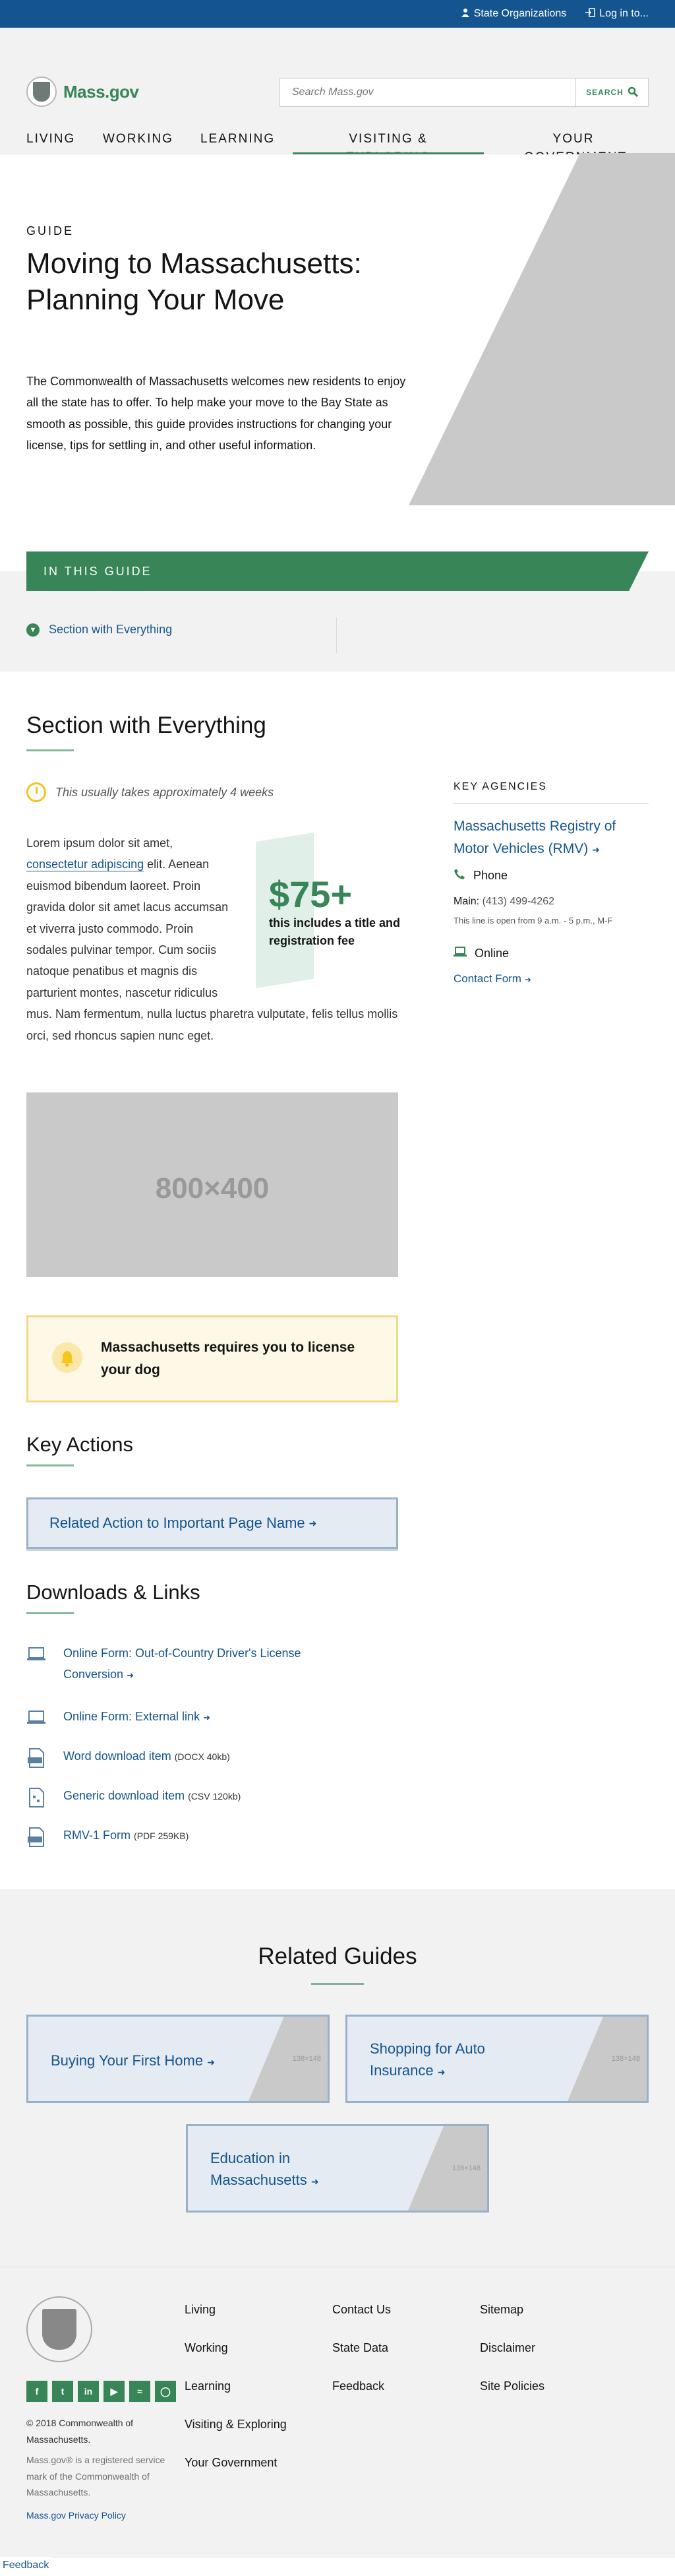  Describe the element at coordinates (161, 1836) in the screenshot. I see `download-meta: (PDF 259KB)` at that location.